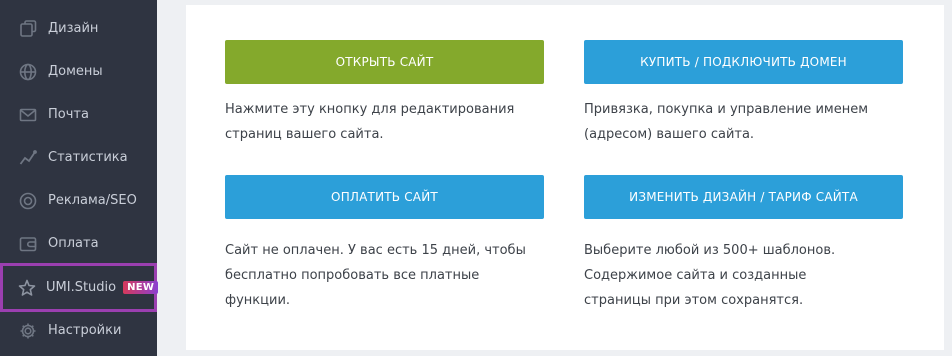 The image size is (952, 356). I want to click on buy-domain-button: КУПИТЬ / ПОДКЛЮЧИТЬ ДОМЕН, so click(743, 62).